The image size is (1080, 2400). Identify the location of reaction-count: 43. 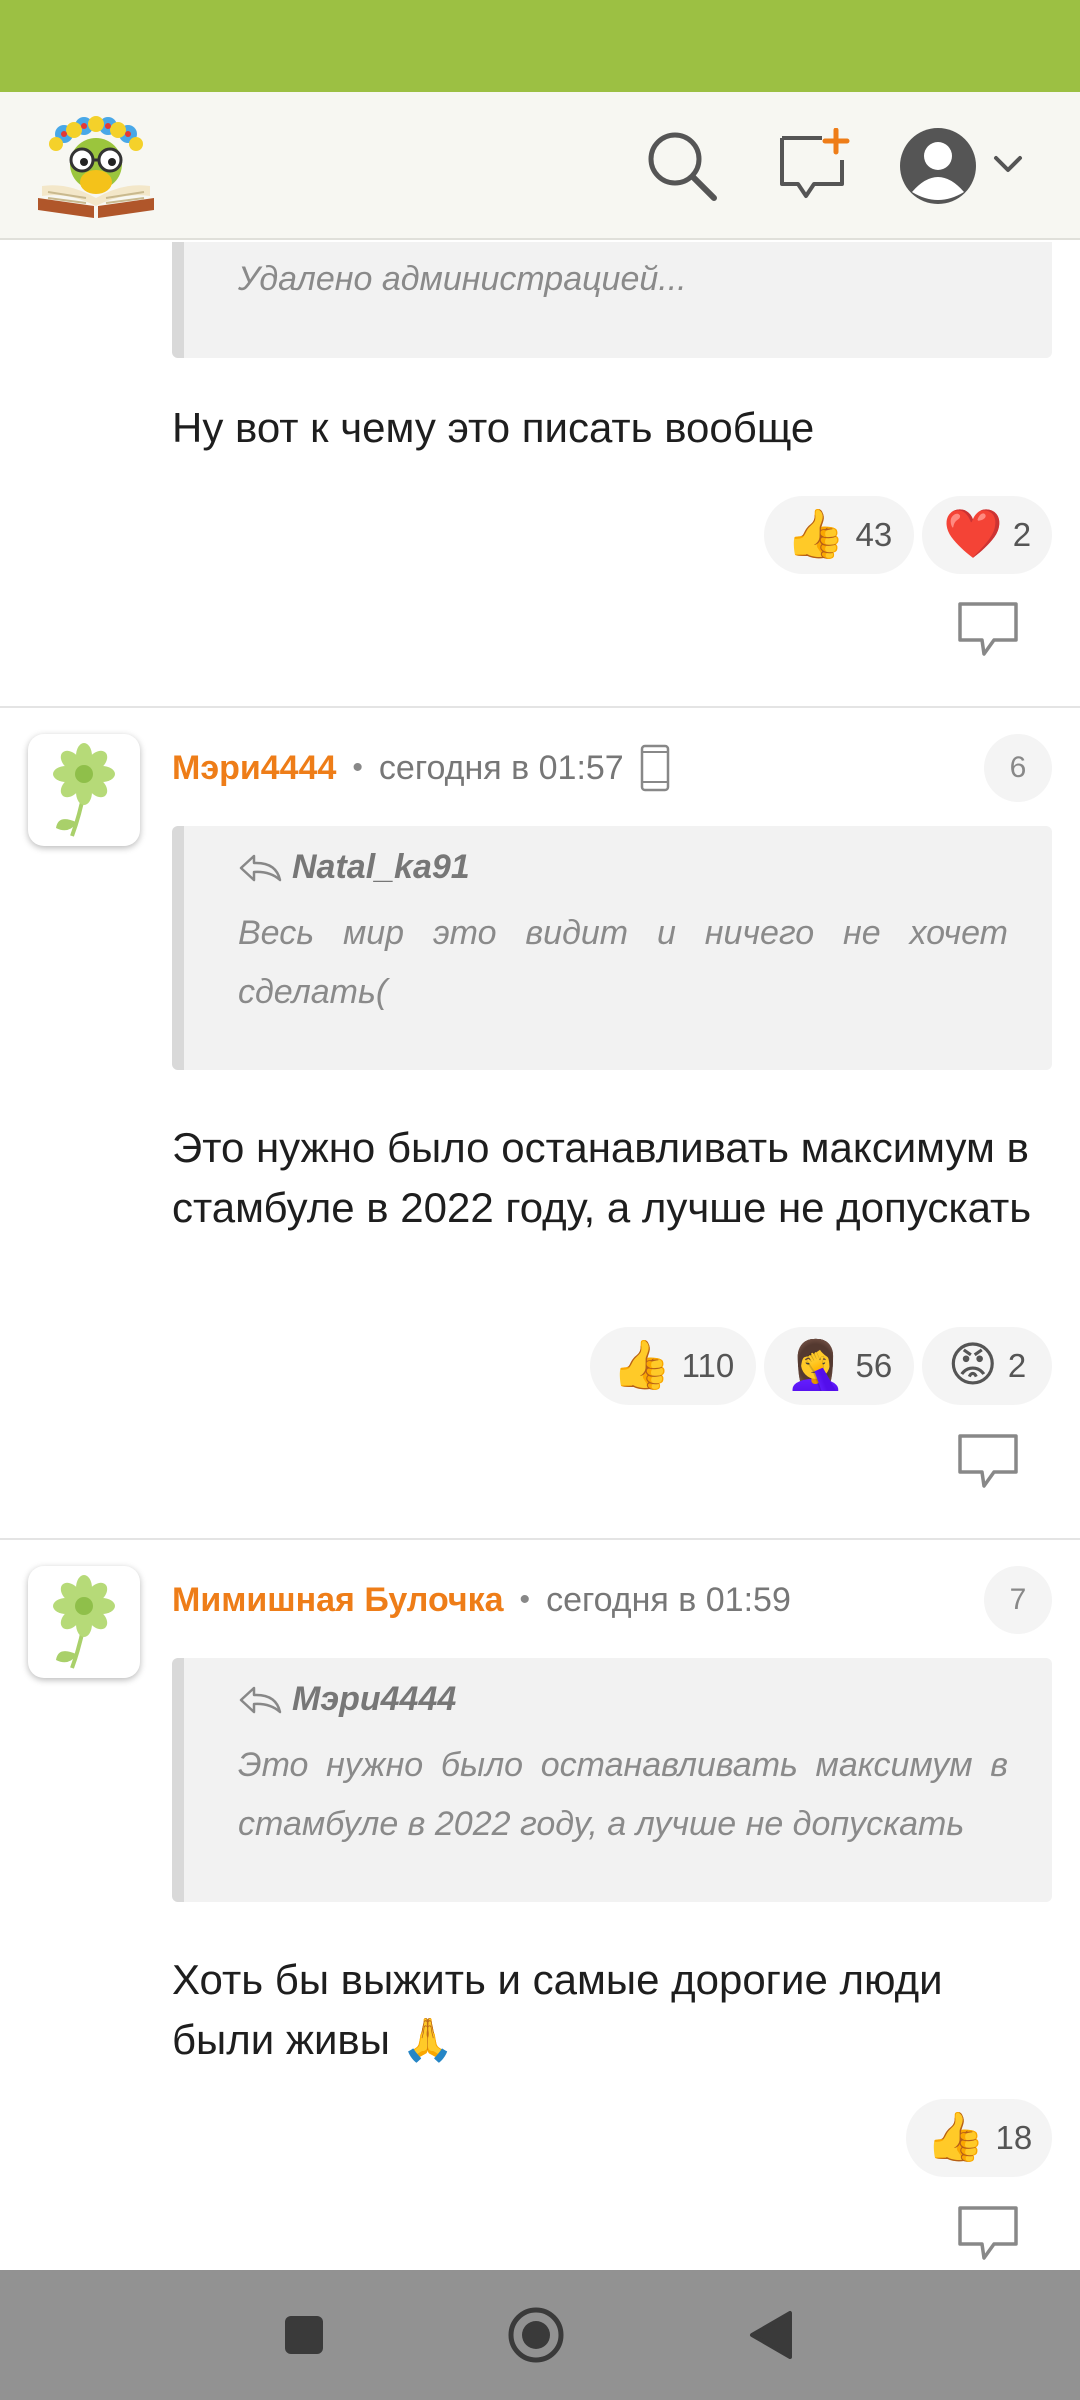
(874, 534).